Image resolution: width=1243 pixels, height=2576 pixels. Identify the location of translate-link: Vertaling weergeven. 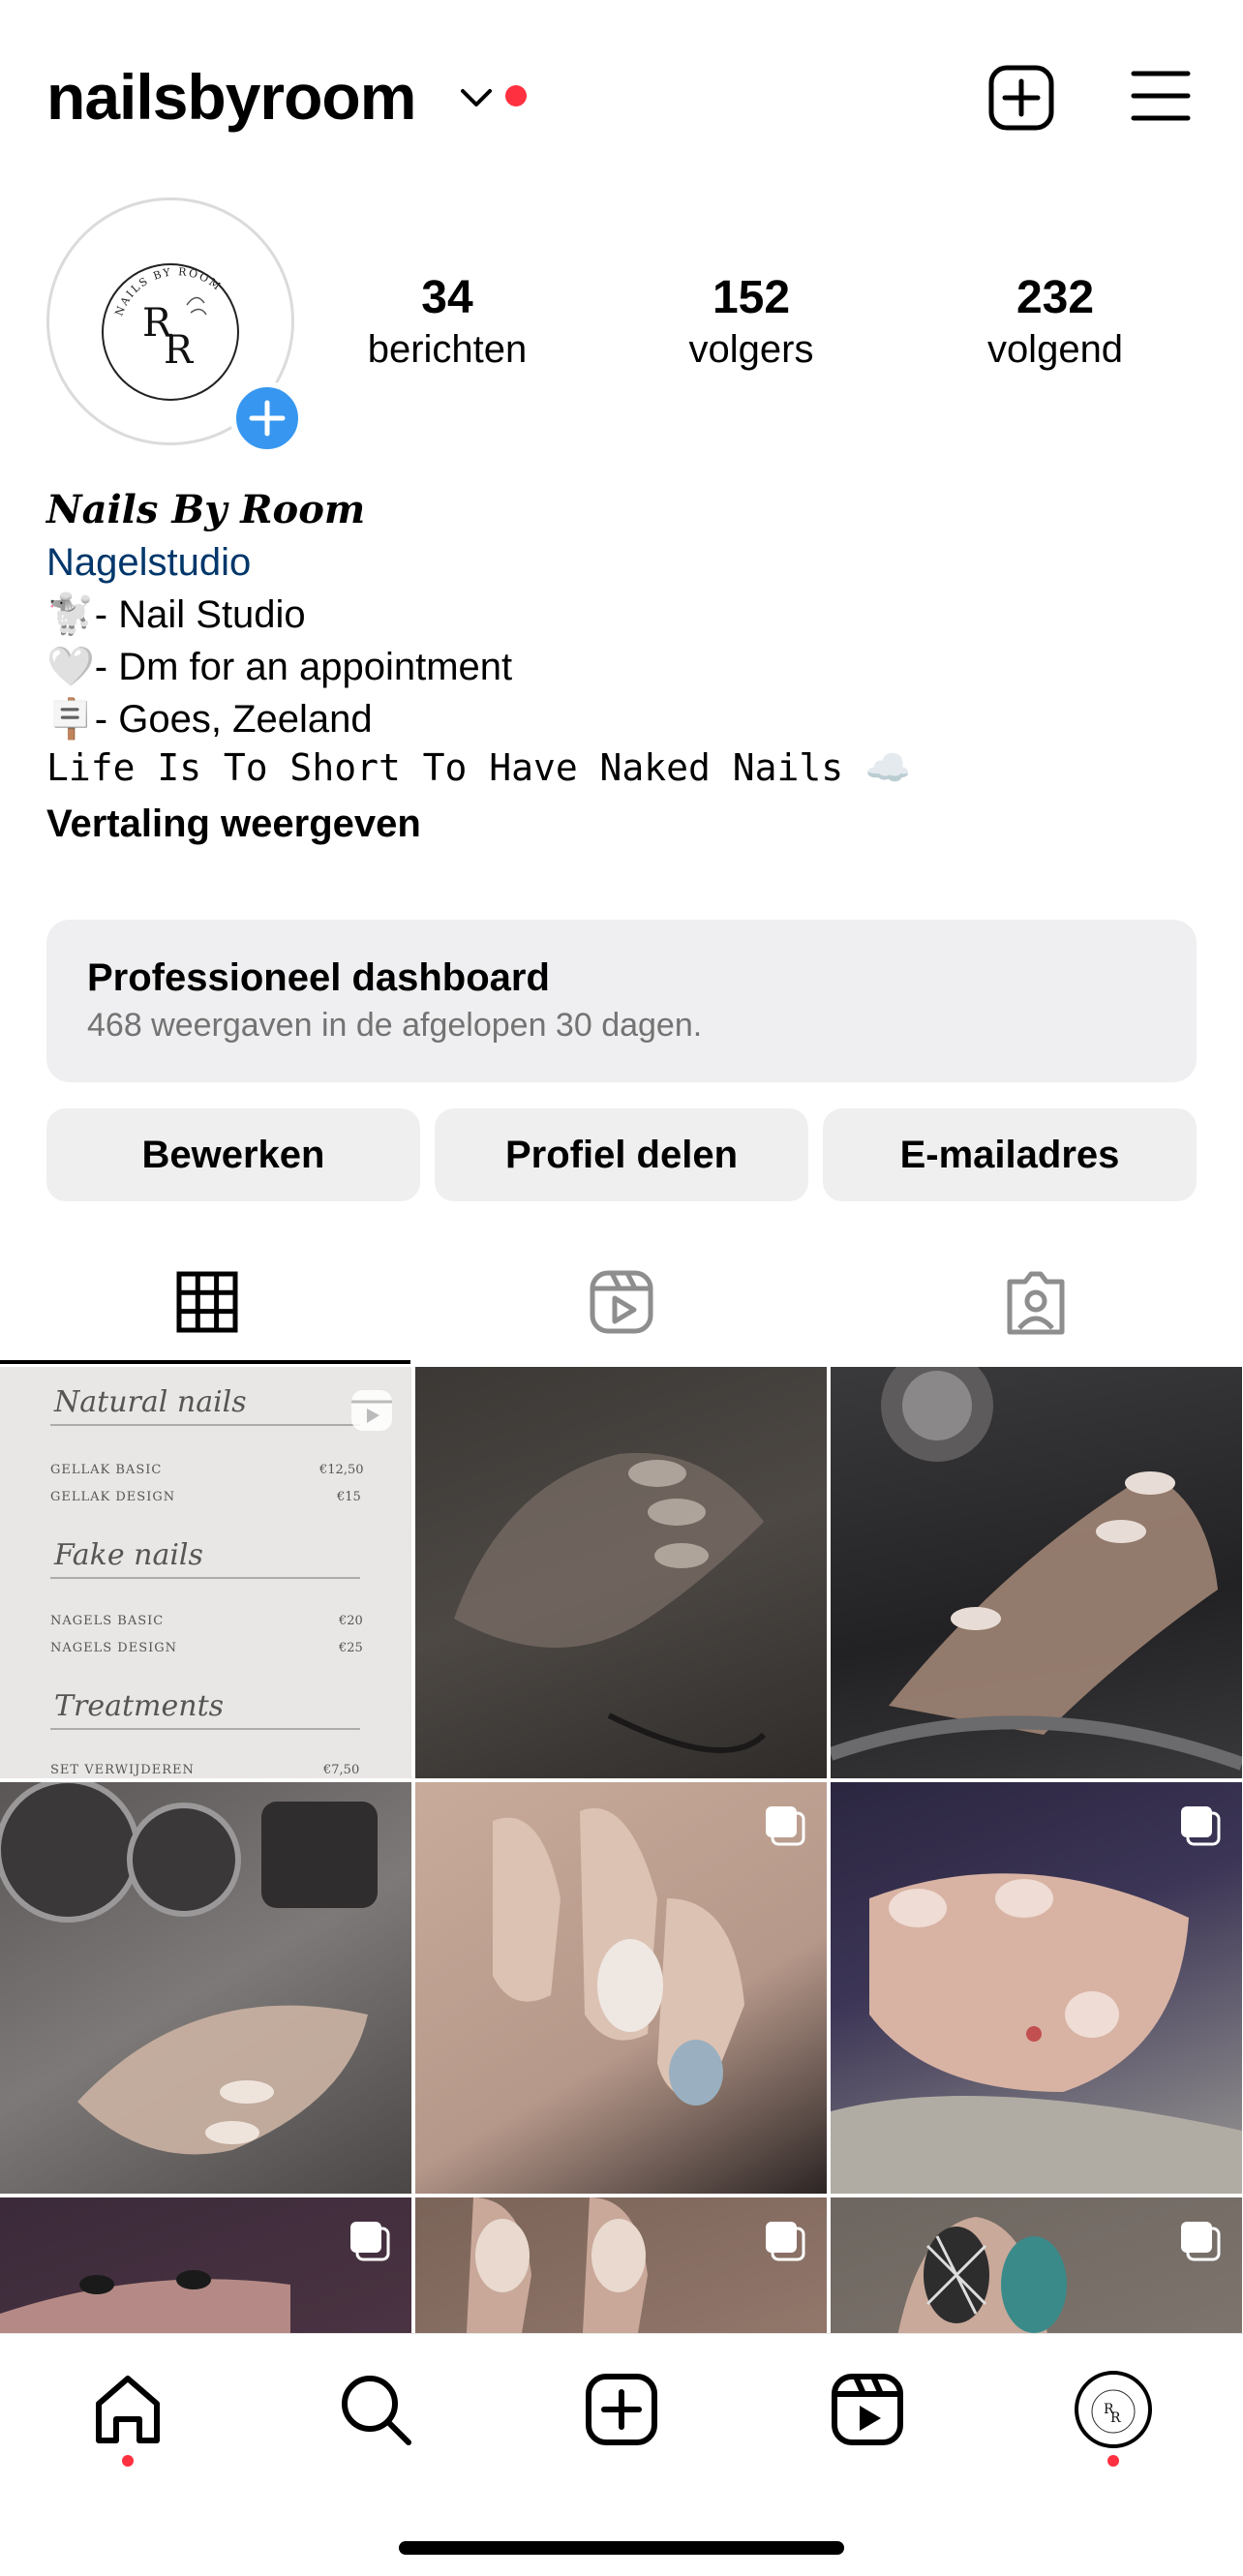
(622, 824).